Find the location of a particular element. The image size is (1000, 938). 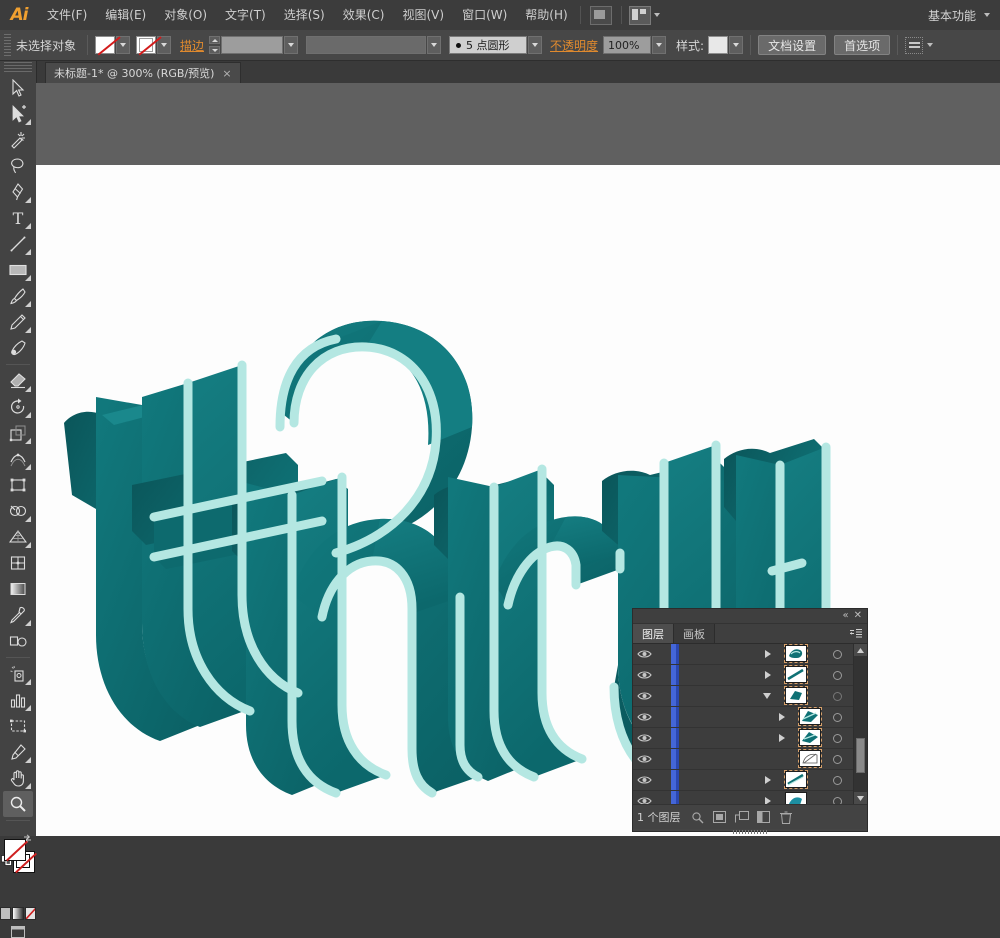

opacity-dropdown is located at coordinates (659, 45).